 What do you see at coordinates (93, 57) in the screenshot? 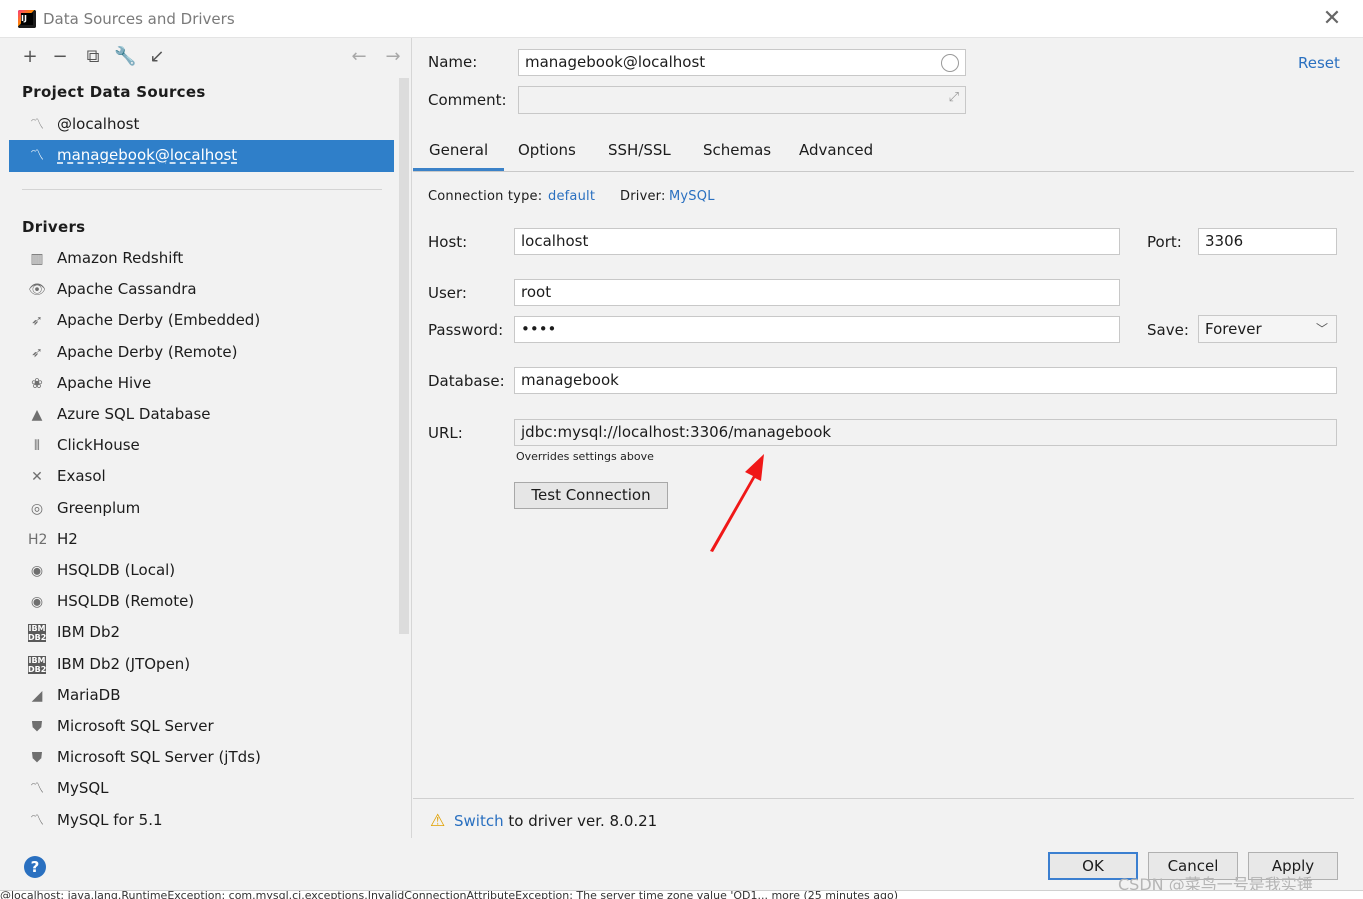
I see `duplicate-icon: ⧉` at bounding box center [93, 57].